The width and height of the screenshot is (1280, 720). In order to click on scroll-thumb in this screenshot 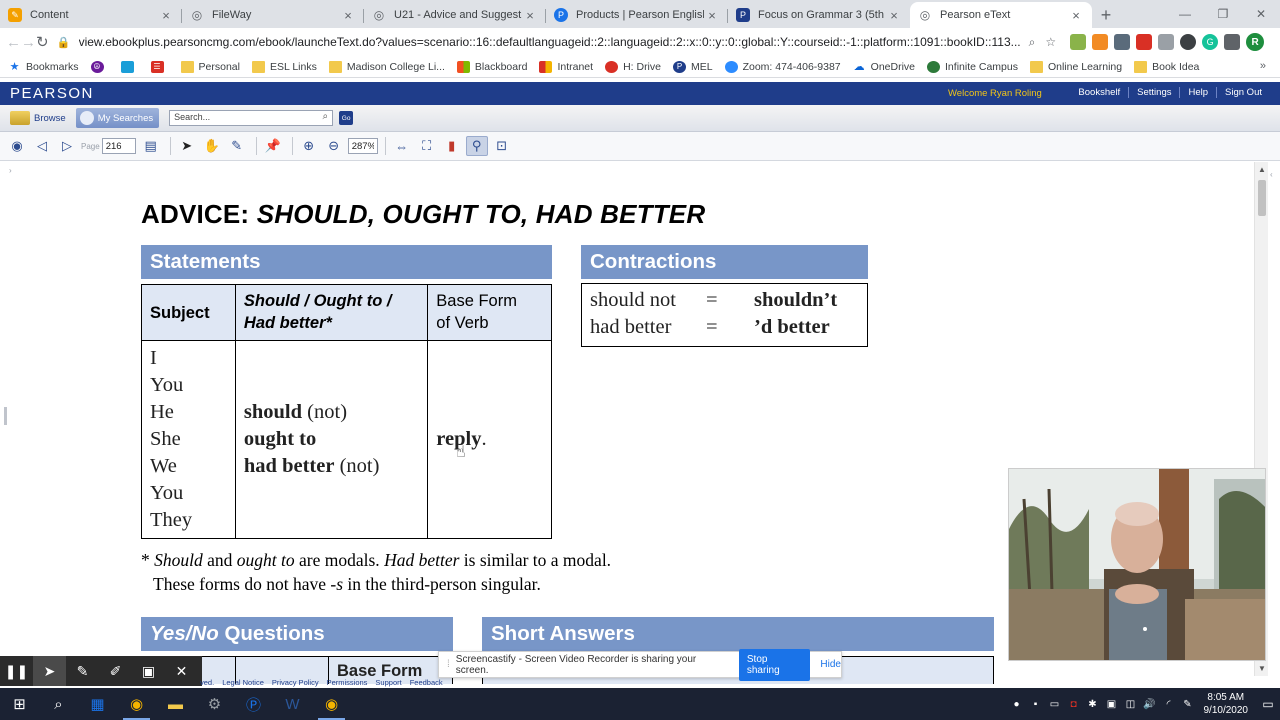, I will do `click(1262, 198)`.